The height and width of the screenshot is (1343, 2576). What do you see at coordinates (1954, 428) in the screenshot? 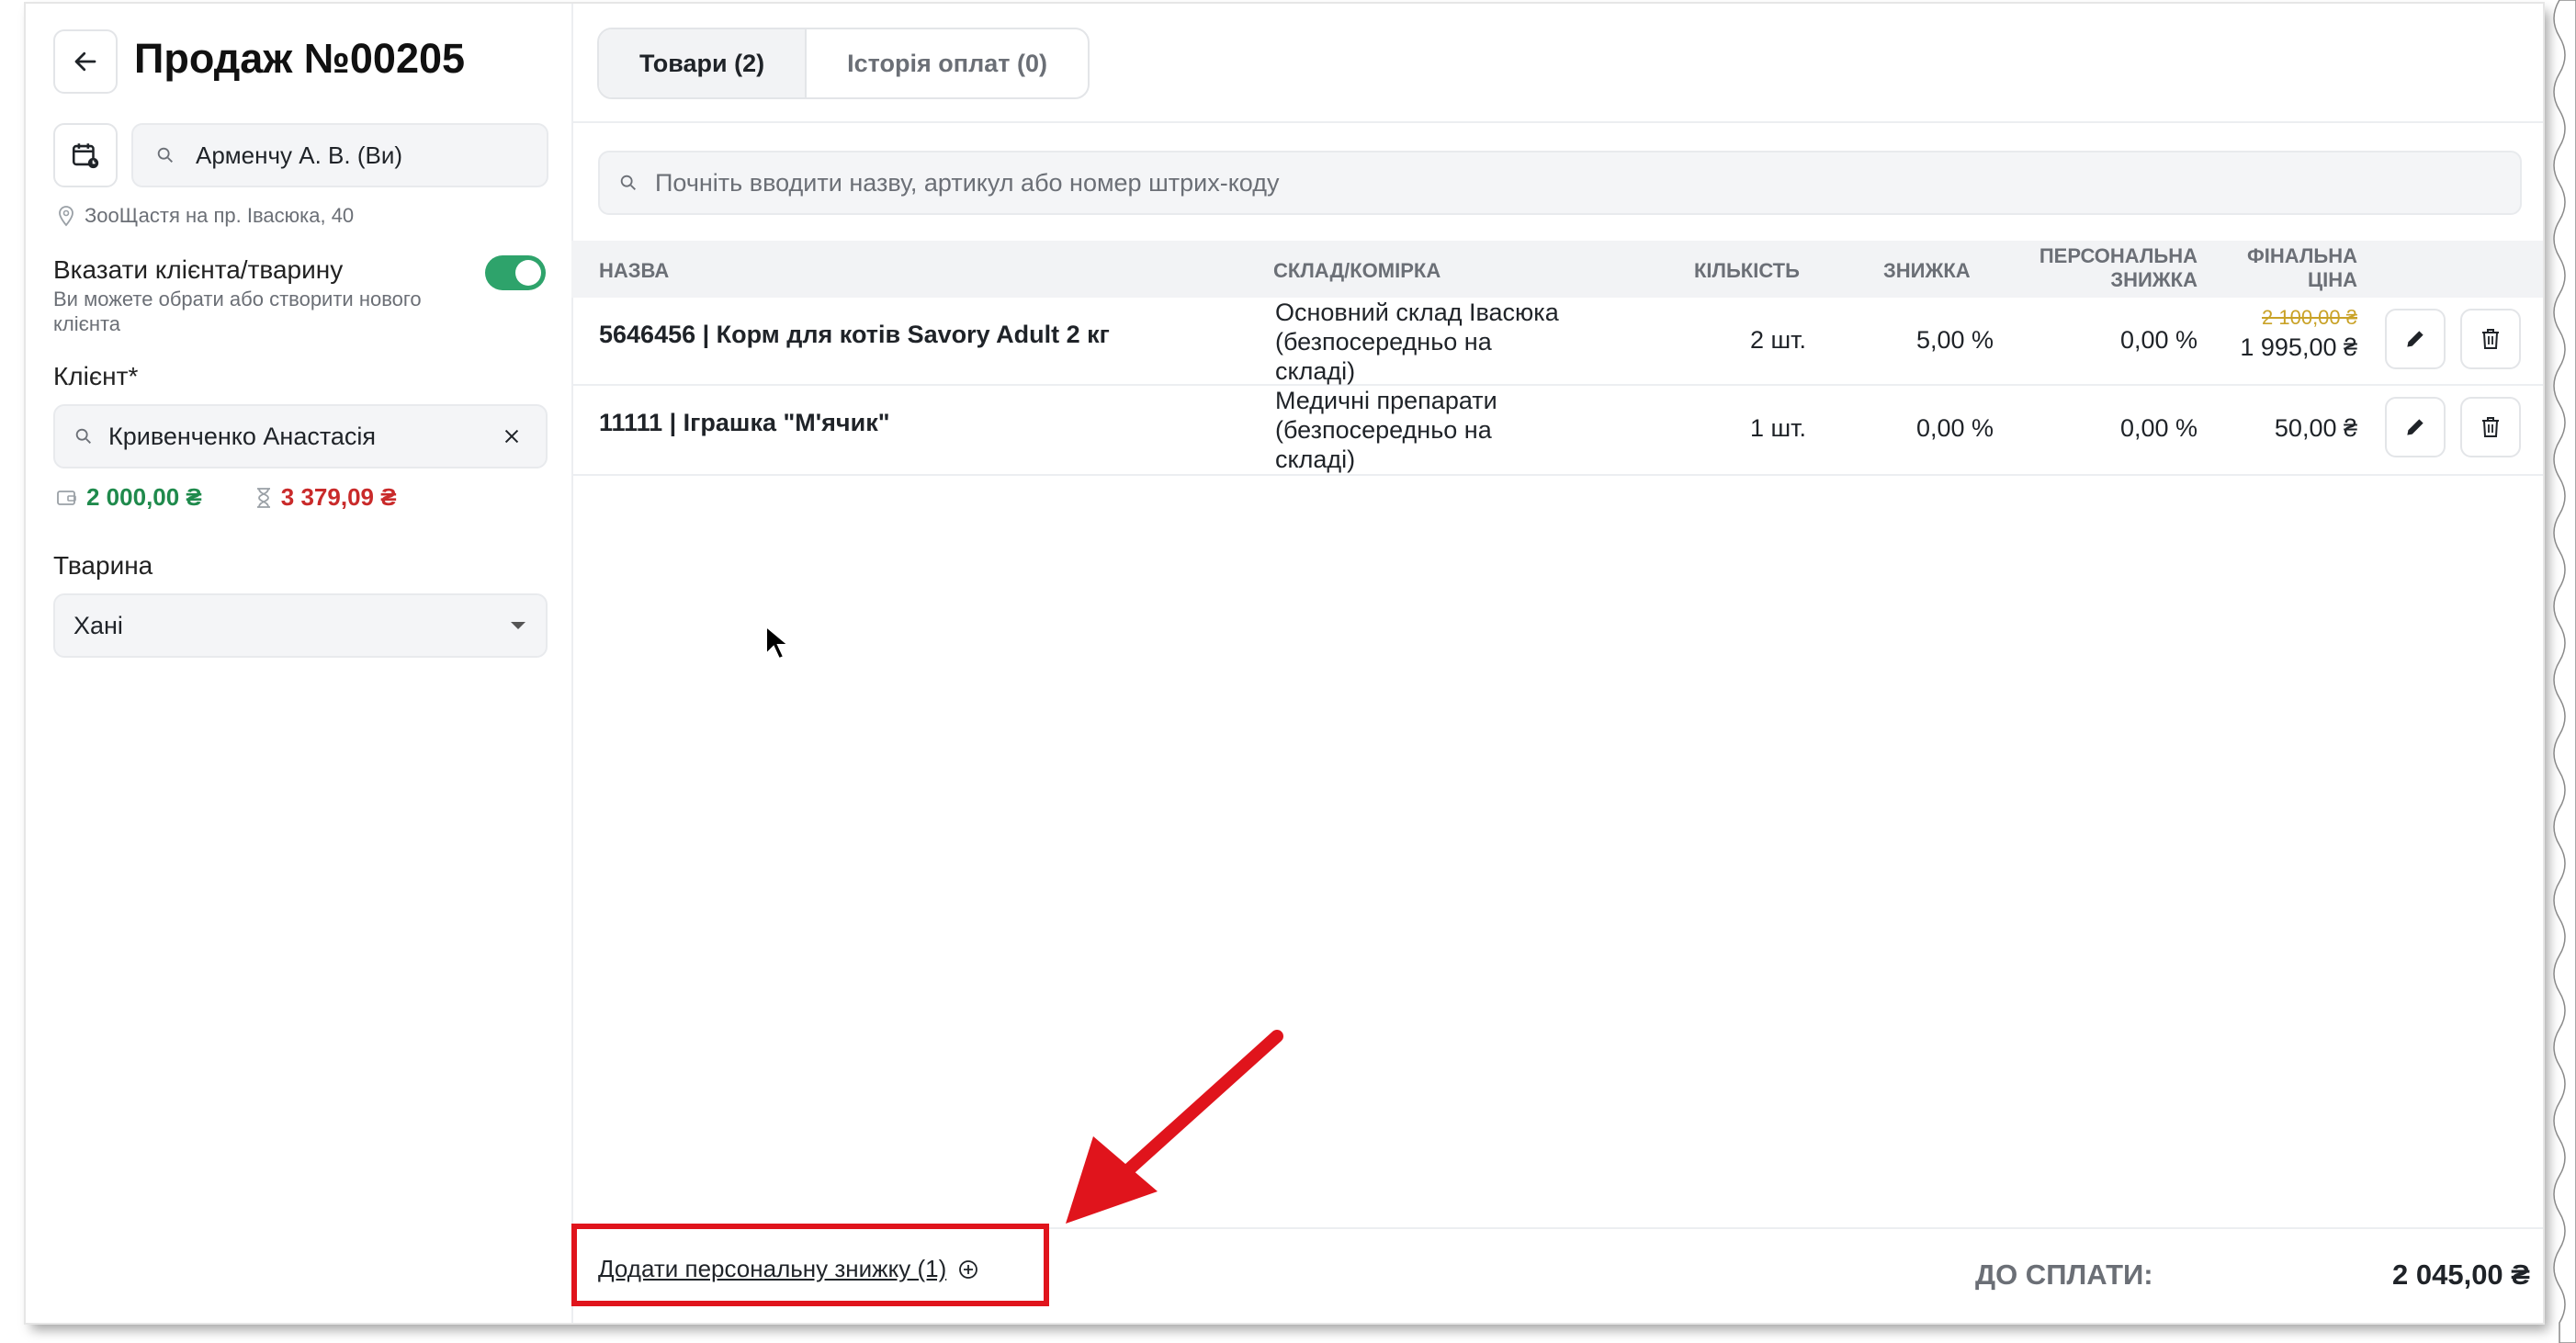
I see `discount: 0,00 %` at bounding box center [1954, 428].